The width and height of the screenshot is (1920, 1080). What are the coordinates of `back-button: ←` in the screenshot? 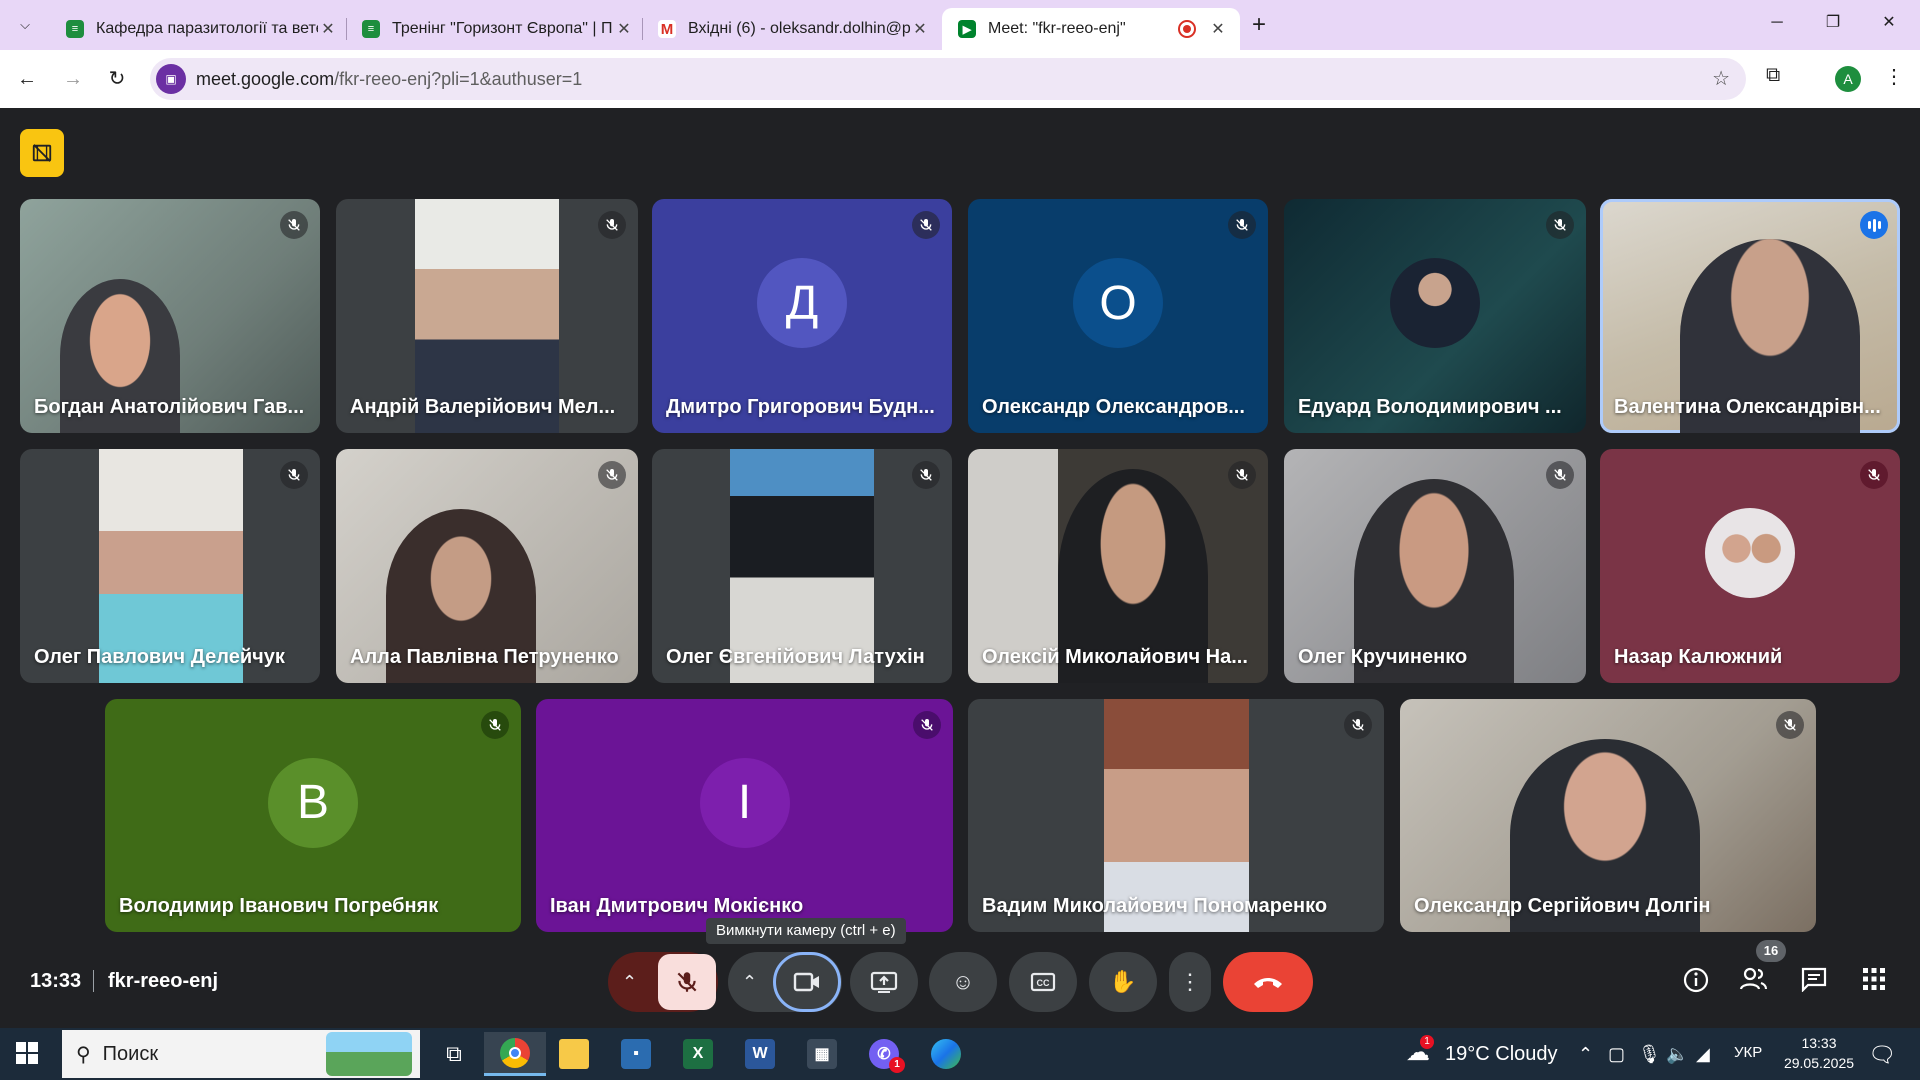 It's located at (27, 79).